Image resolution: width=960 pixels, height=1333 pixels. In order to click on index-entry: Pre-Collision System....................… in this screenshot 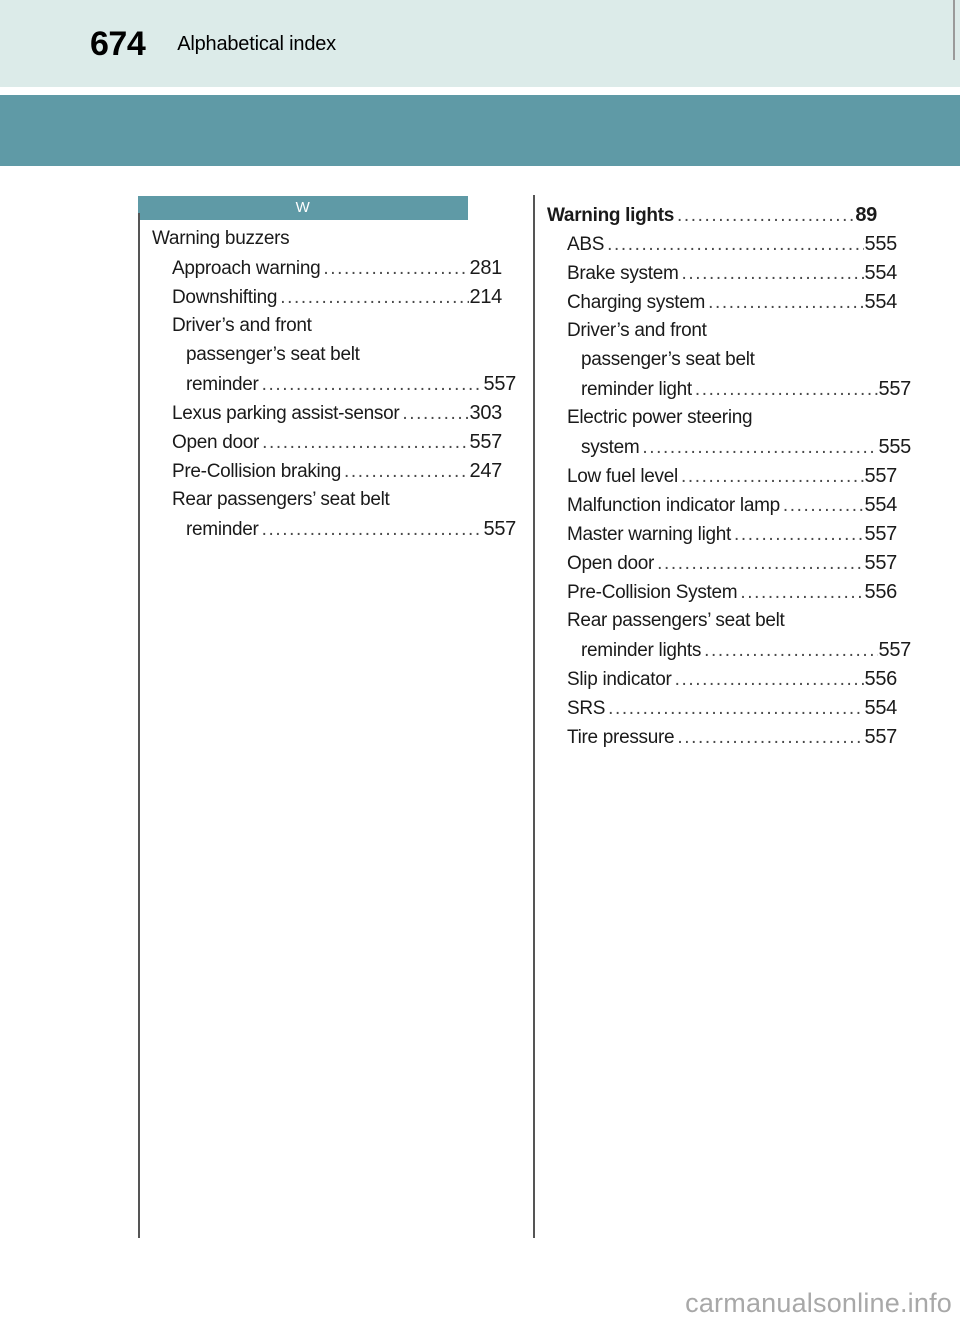, I will do `click(715, 595)`.